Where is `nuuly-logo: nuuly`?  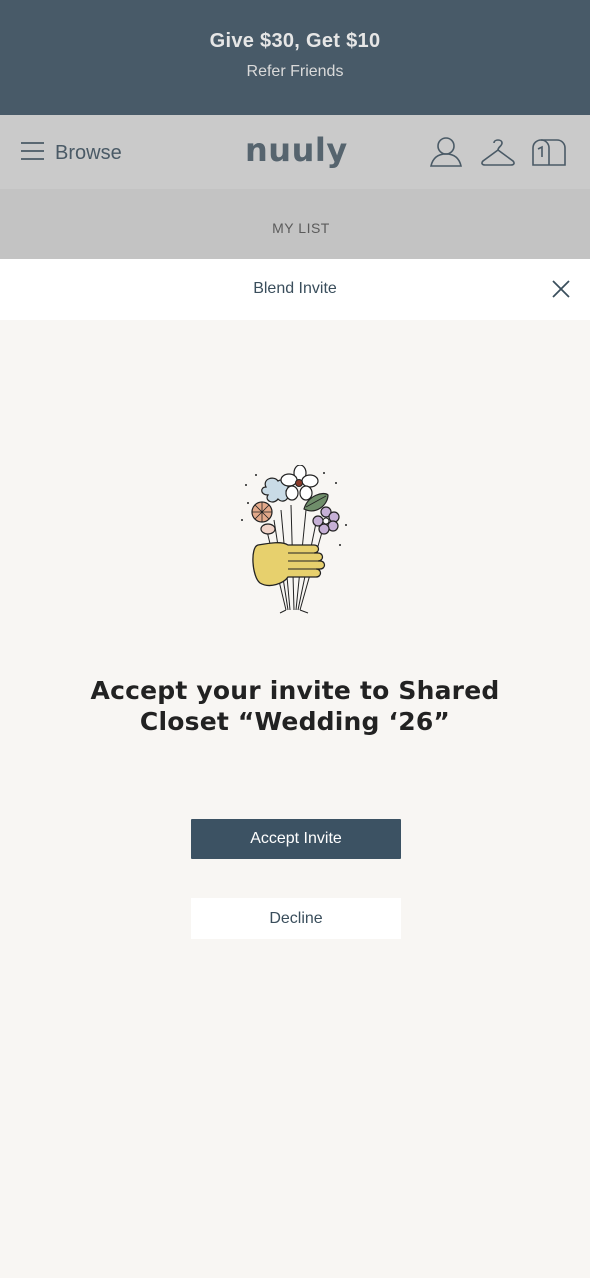
nuuly-logo: nuuly is located at coordinates (296, 150).